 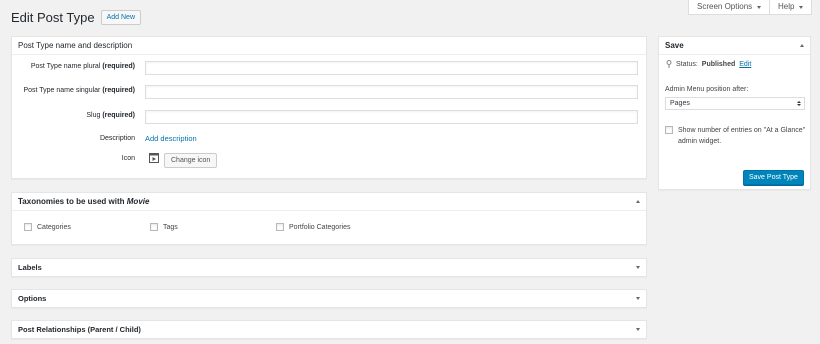 What do you see at coordinates (320, 227) in the screenshot?
I see `taxonomy-label: Portfolio Categories` at bounding box center [320, 227].